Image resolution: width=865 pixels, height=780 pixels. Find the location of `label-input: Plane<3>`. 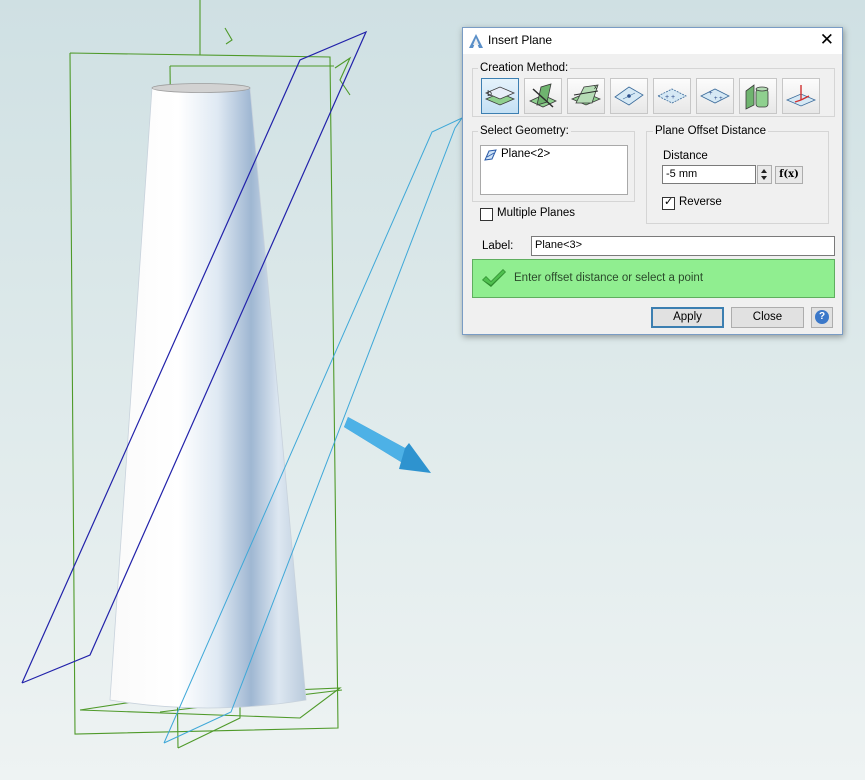

label-input: Plane<3> is located at coordinates (683, 246).